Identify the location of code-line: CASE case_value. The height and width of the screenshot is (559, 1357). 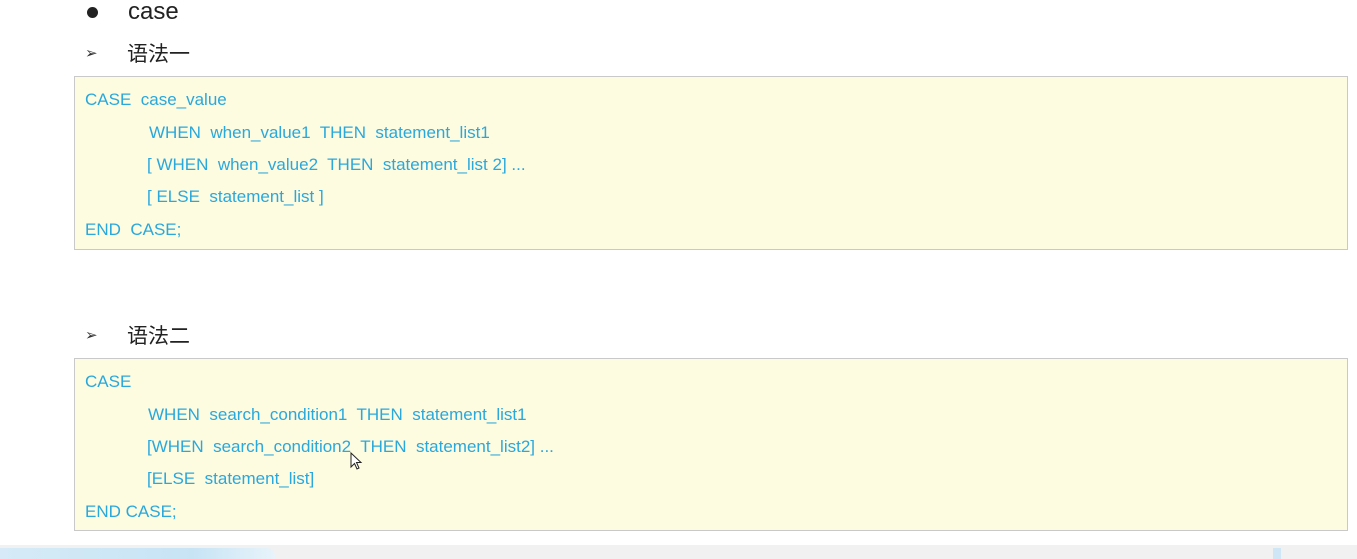
(156, 99).